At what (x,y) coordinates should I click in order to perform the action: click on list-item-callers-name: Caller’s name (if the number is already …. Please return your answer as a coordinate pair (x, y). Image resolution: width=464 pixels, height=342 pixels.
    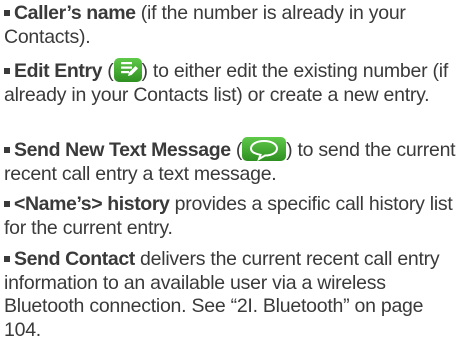
    Looking at the image, I should click on (233, 25).